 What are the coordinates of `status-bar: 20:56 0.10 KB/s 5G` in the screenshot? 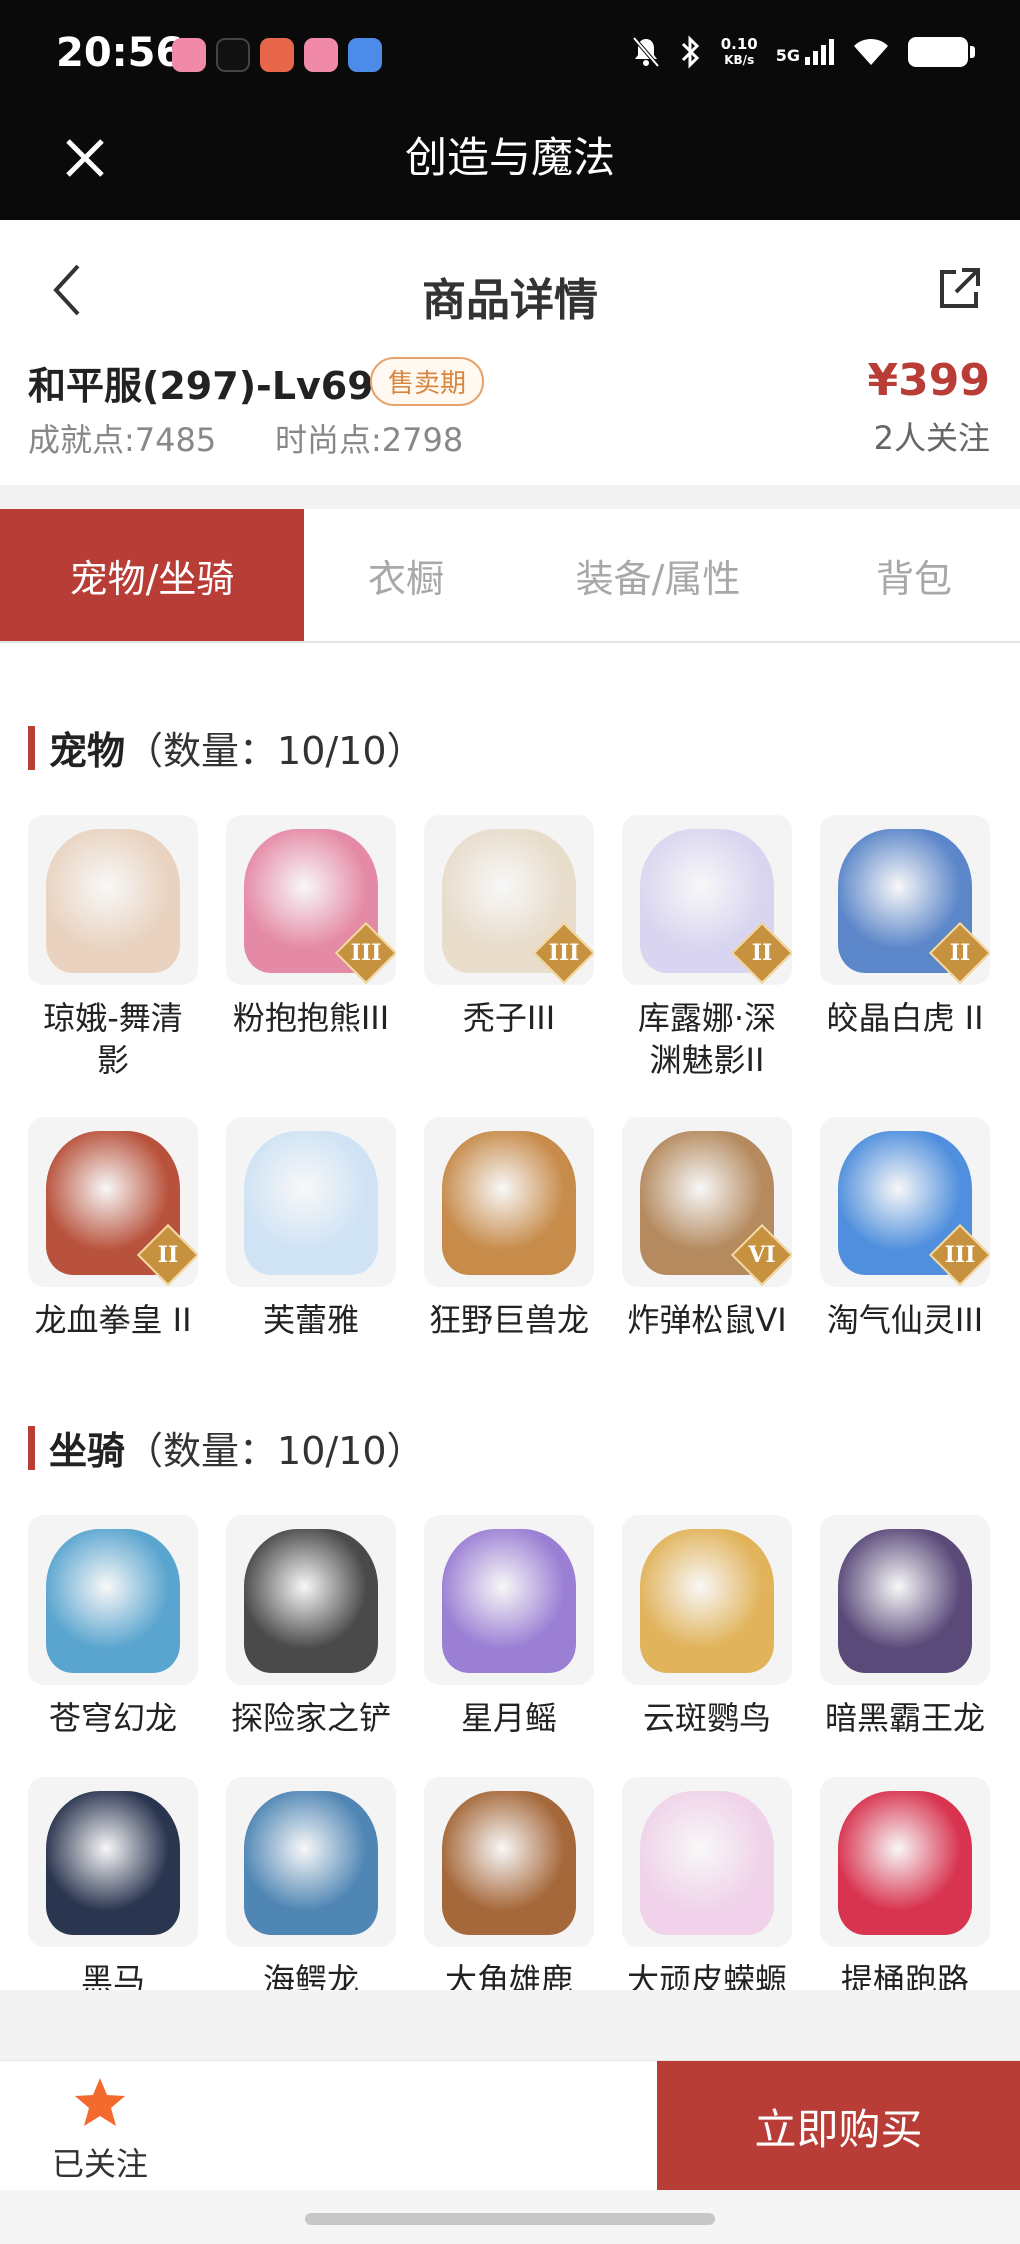 It's located at (510, 55).